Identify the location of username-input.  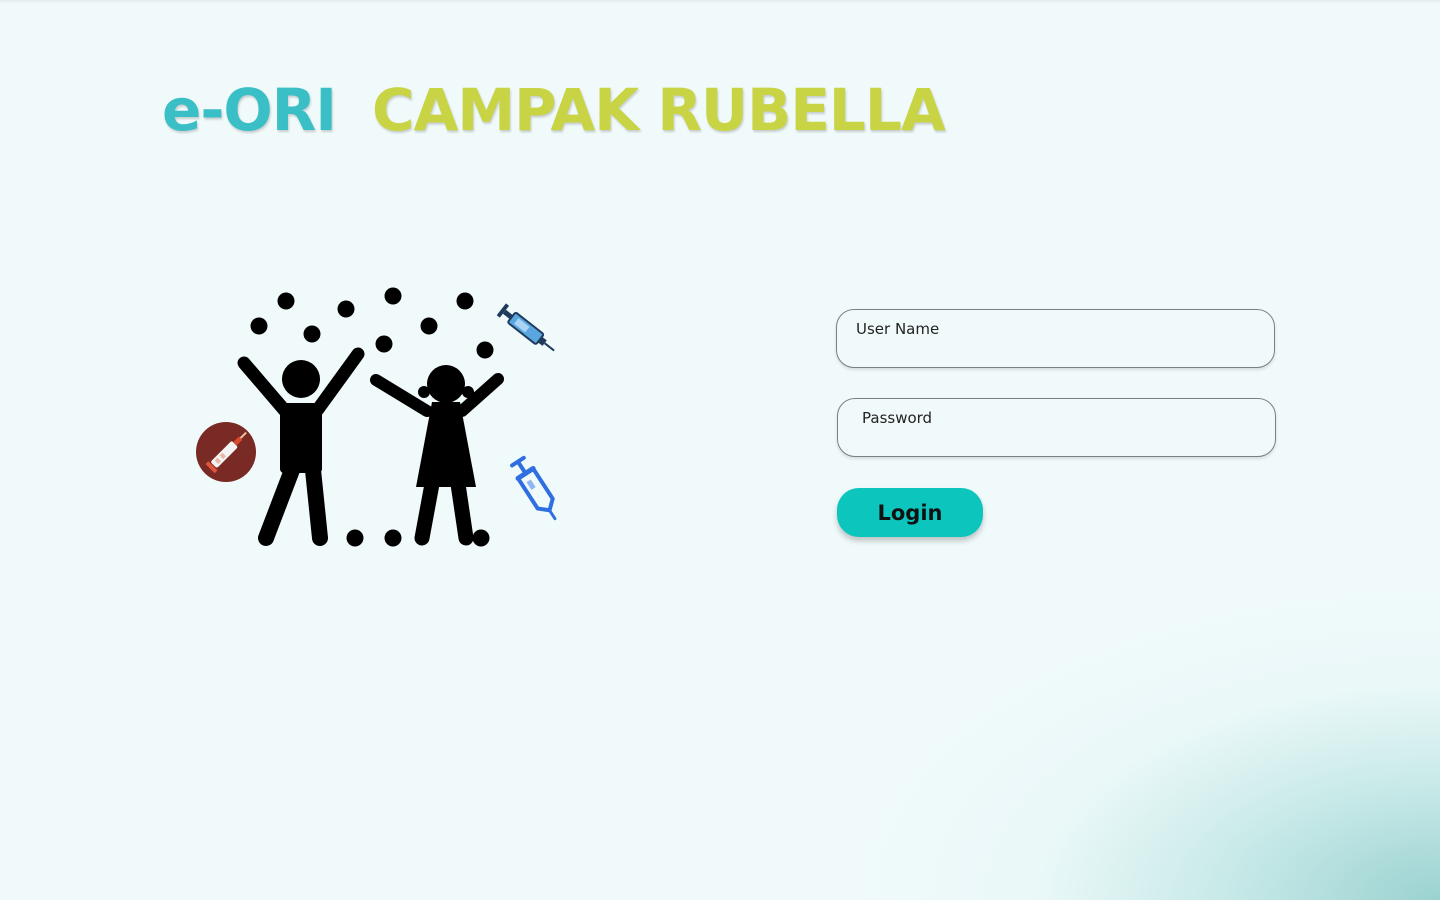
(1055, 338).